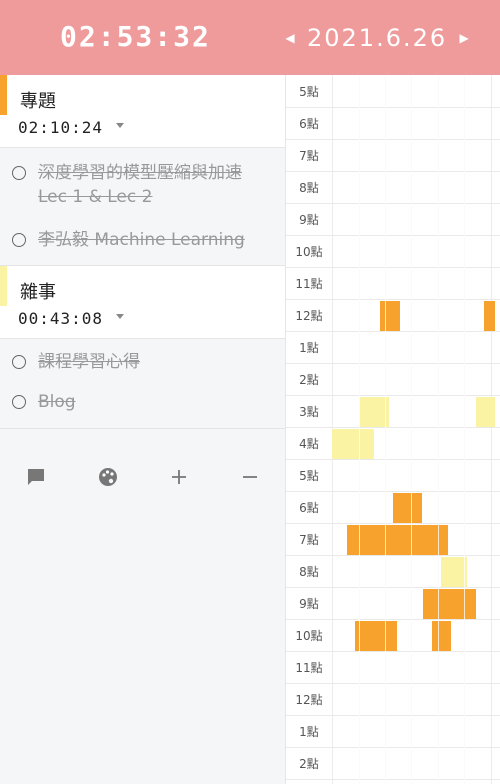  I want to click on current-clock: 02:53:32, so click(135, 36).